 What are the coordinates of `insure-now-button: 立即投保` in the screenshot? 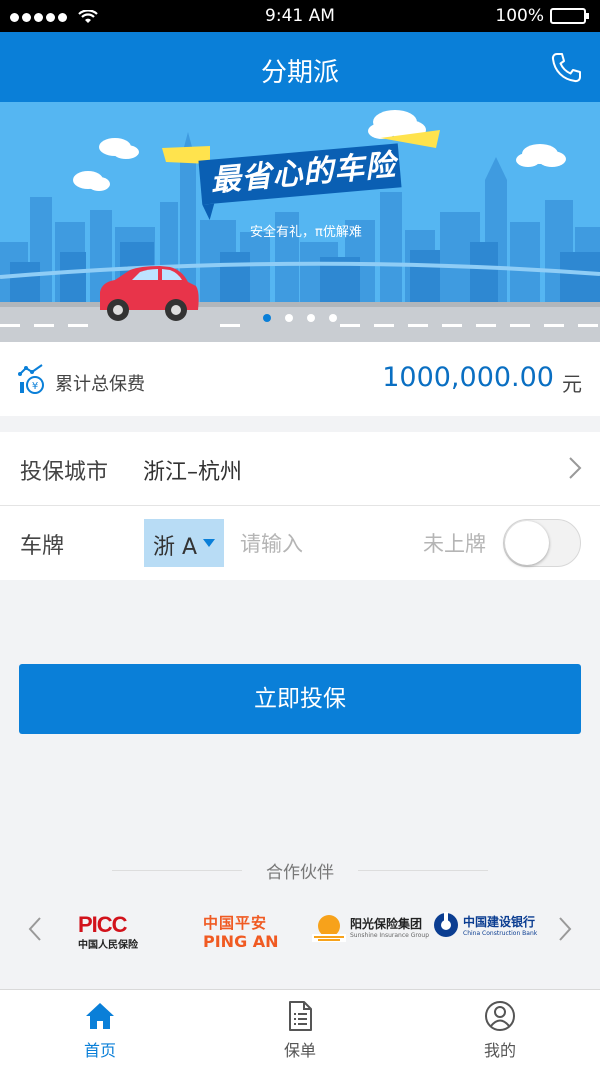 It's located at (300, 699).